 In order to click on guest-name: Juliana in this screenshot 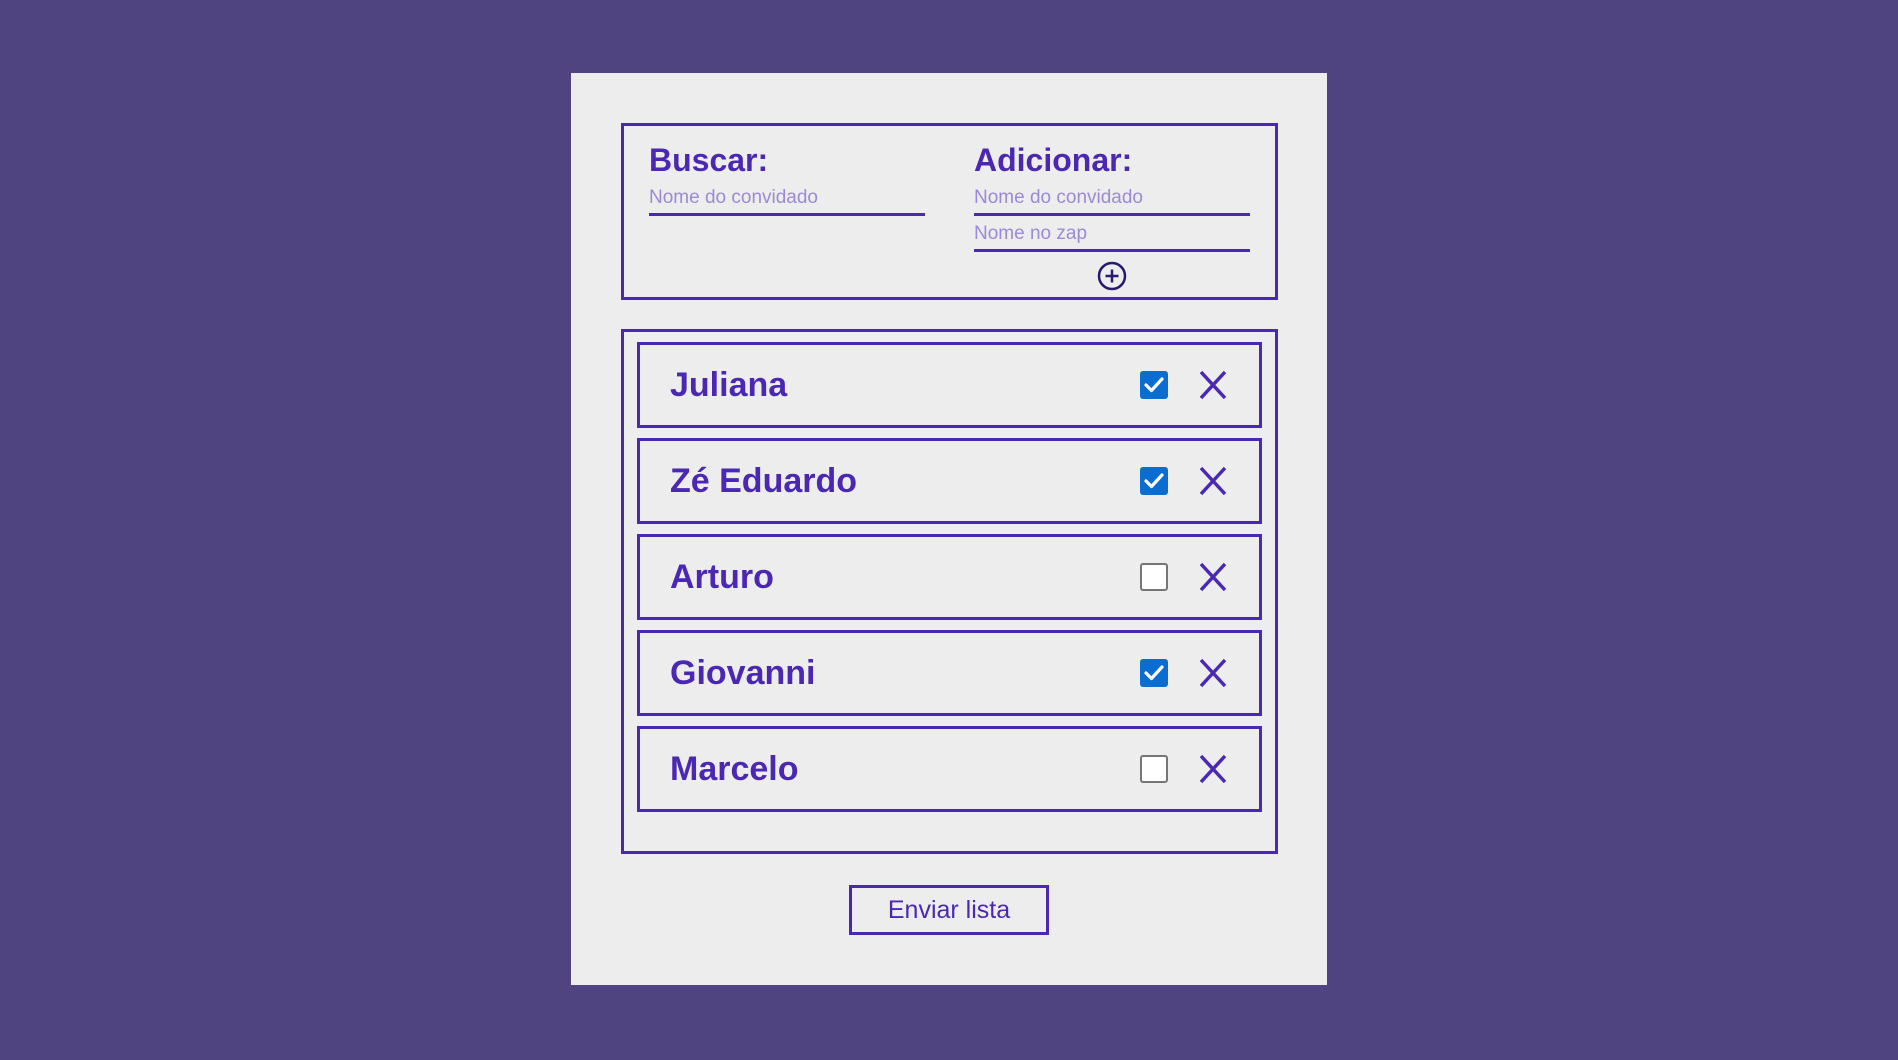, I will do `click(729, 385)`.